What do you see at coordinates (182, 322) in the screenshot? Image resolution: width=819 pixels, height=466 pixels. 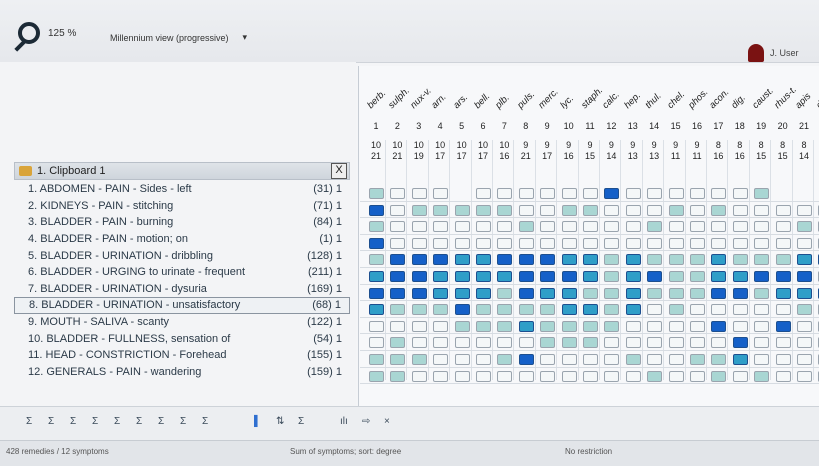 I see `symptom-row: 9. MOUTH - SALIVA - scanty (122) 1` at bounding box center [182, 322].